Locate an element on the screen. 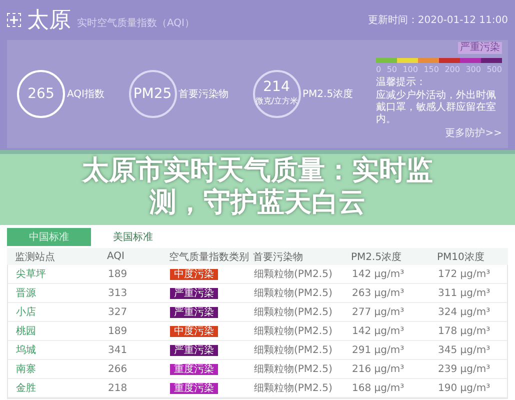 This screenshot has width=515, height=400. table-cell-text: 311 μg/m³ is located at coordinates (465, 293).